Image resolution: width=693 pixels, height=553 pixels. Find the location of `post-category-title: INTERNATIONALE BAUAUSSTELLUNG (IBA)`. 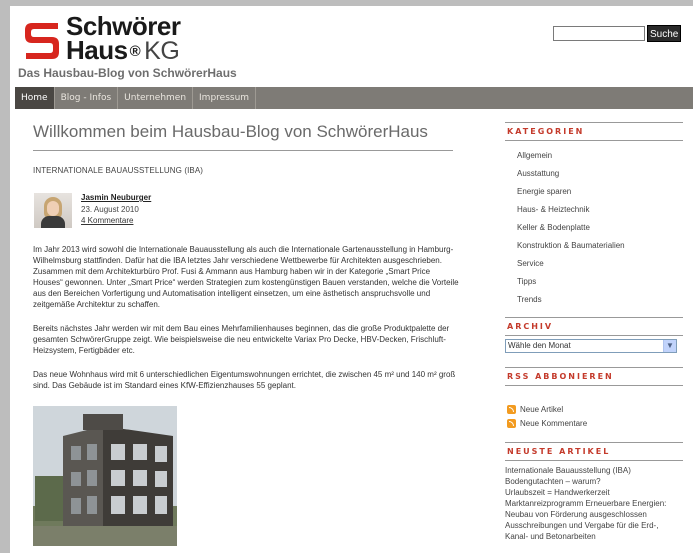

post-category-title: INTERNATIONALE BAUAUSSTELLUNG (IBA) is located at coordinates (248, 170).